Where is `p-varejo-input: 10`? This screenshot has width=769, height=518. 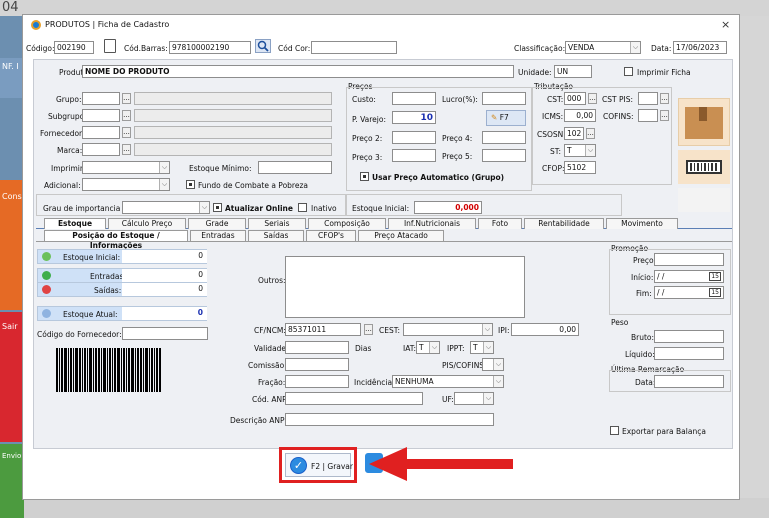
p-varejo-input: 10 is located at coordinates (414, 117).